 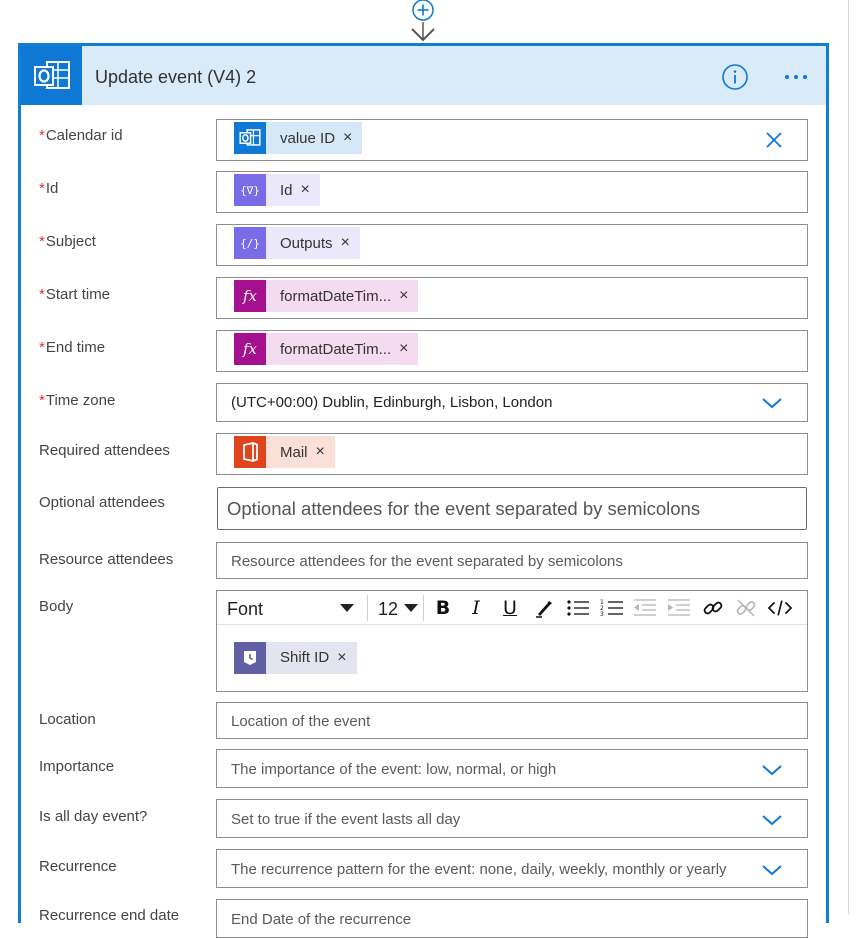 What do you see at coordinates (250, 138) in the screenshot?
I see `outlook-token-icon` at bounding box center [250, 138].